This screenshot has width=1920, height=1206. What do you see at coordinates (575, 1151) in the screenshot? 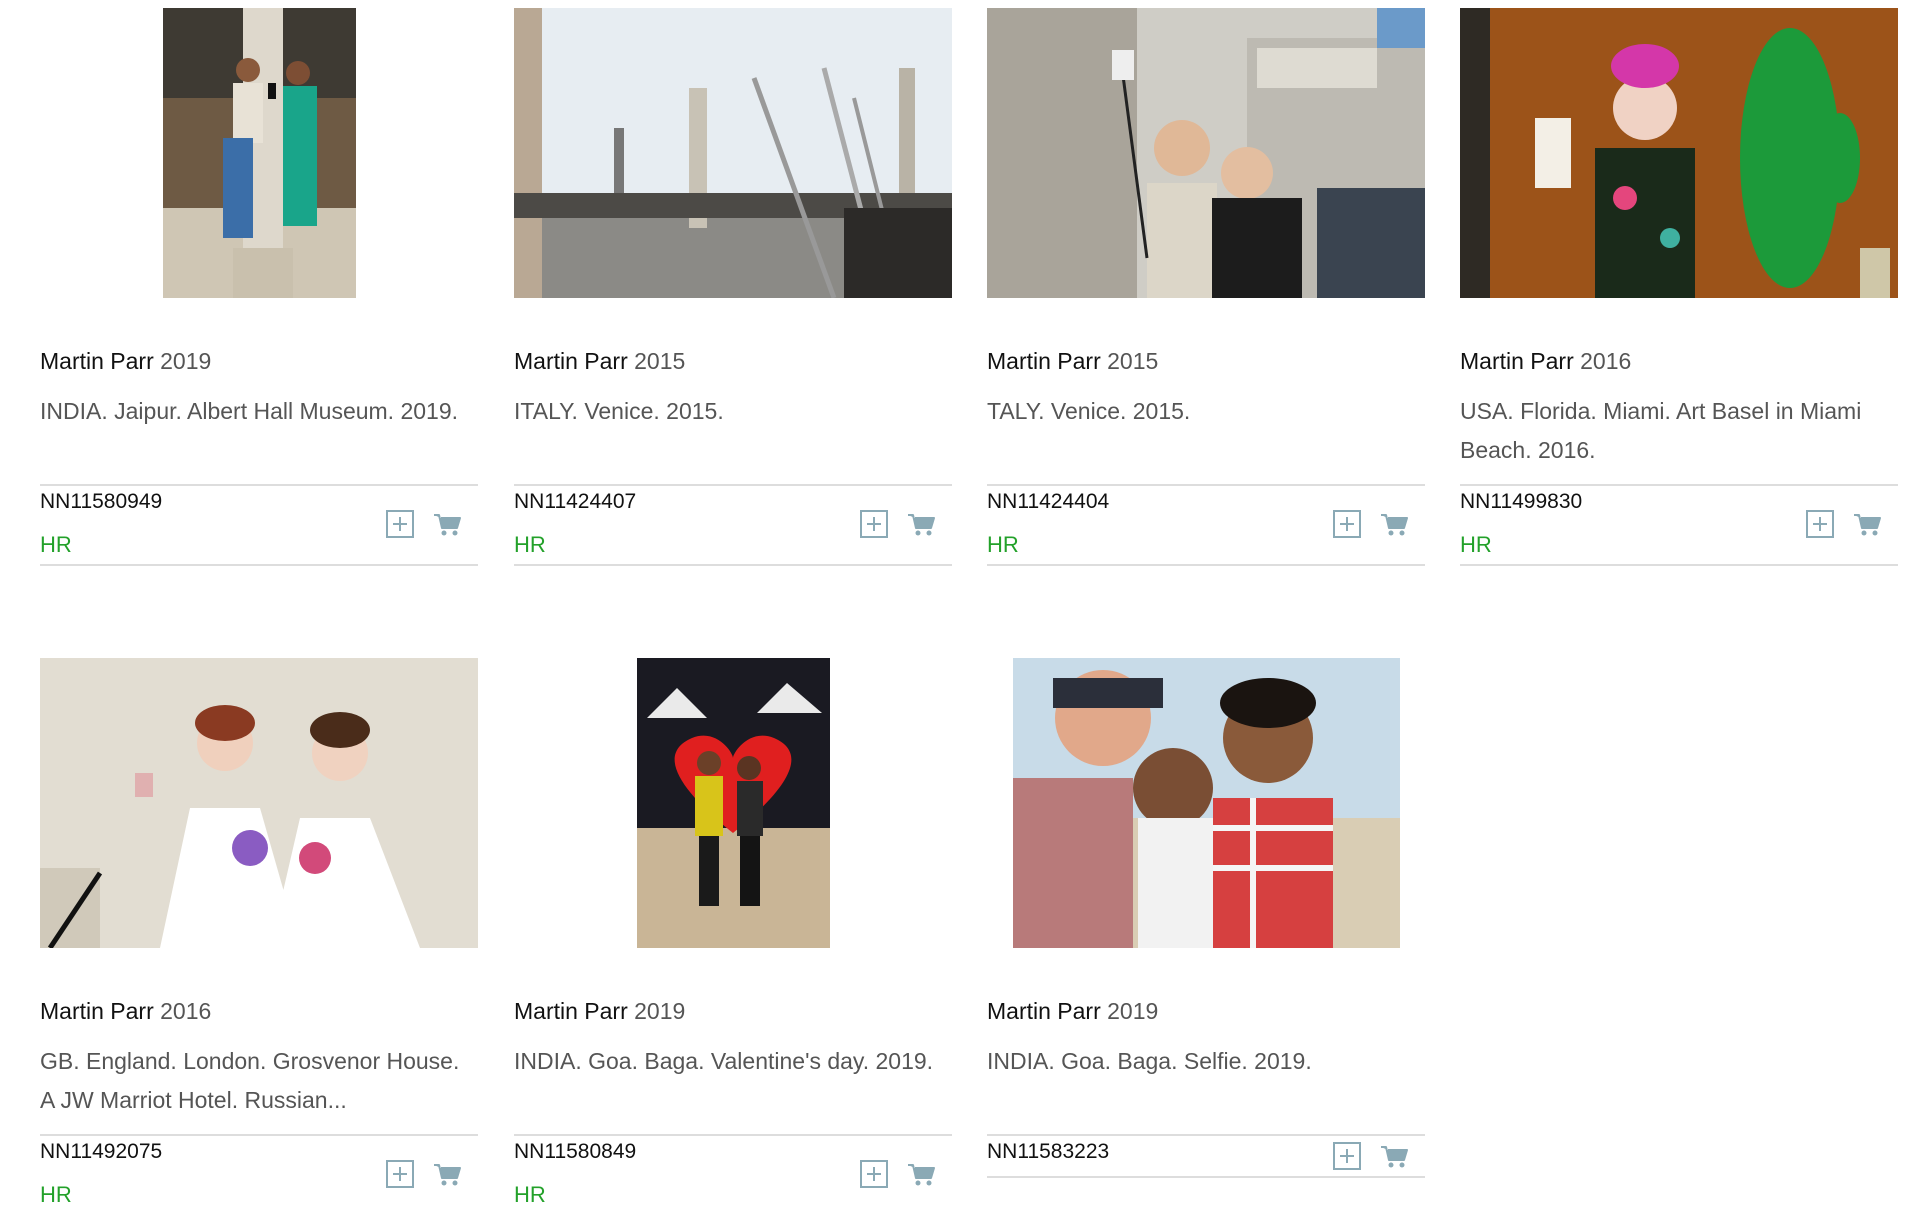
I see `photo-reference-number: NN11580849` at bounding box center [575, 1151].